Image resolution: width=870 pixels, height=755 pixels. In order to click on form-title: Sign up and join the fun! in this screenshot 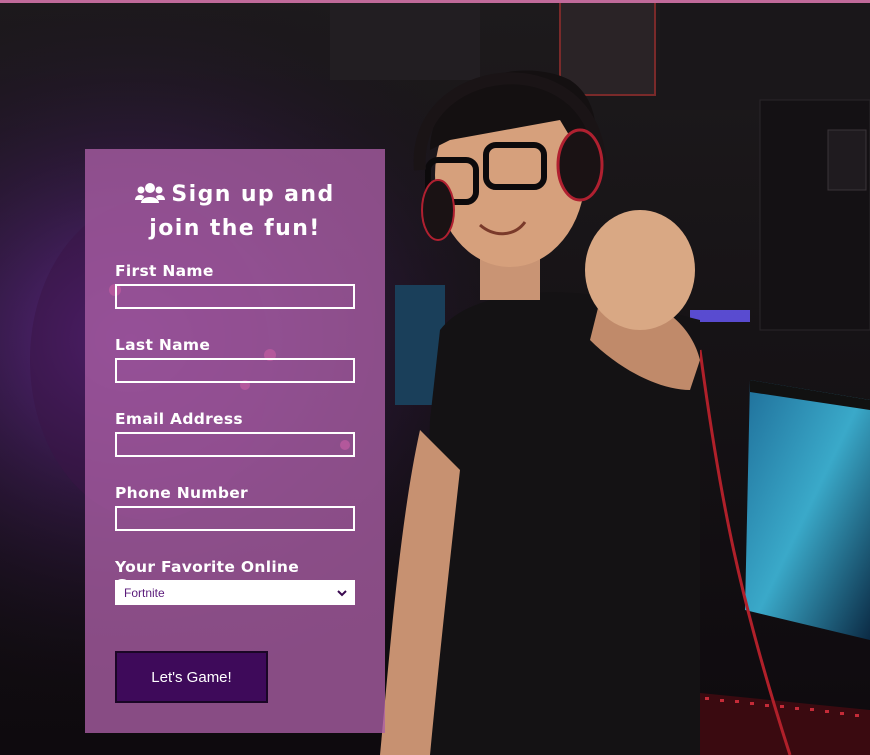, I will do `click(235, 211)`.